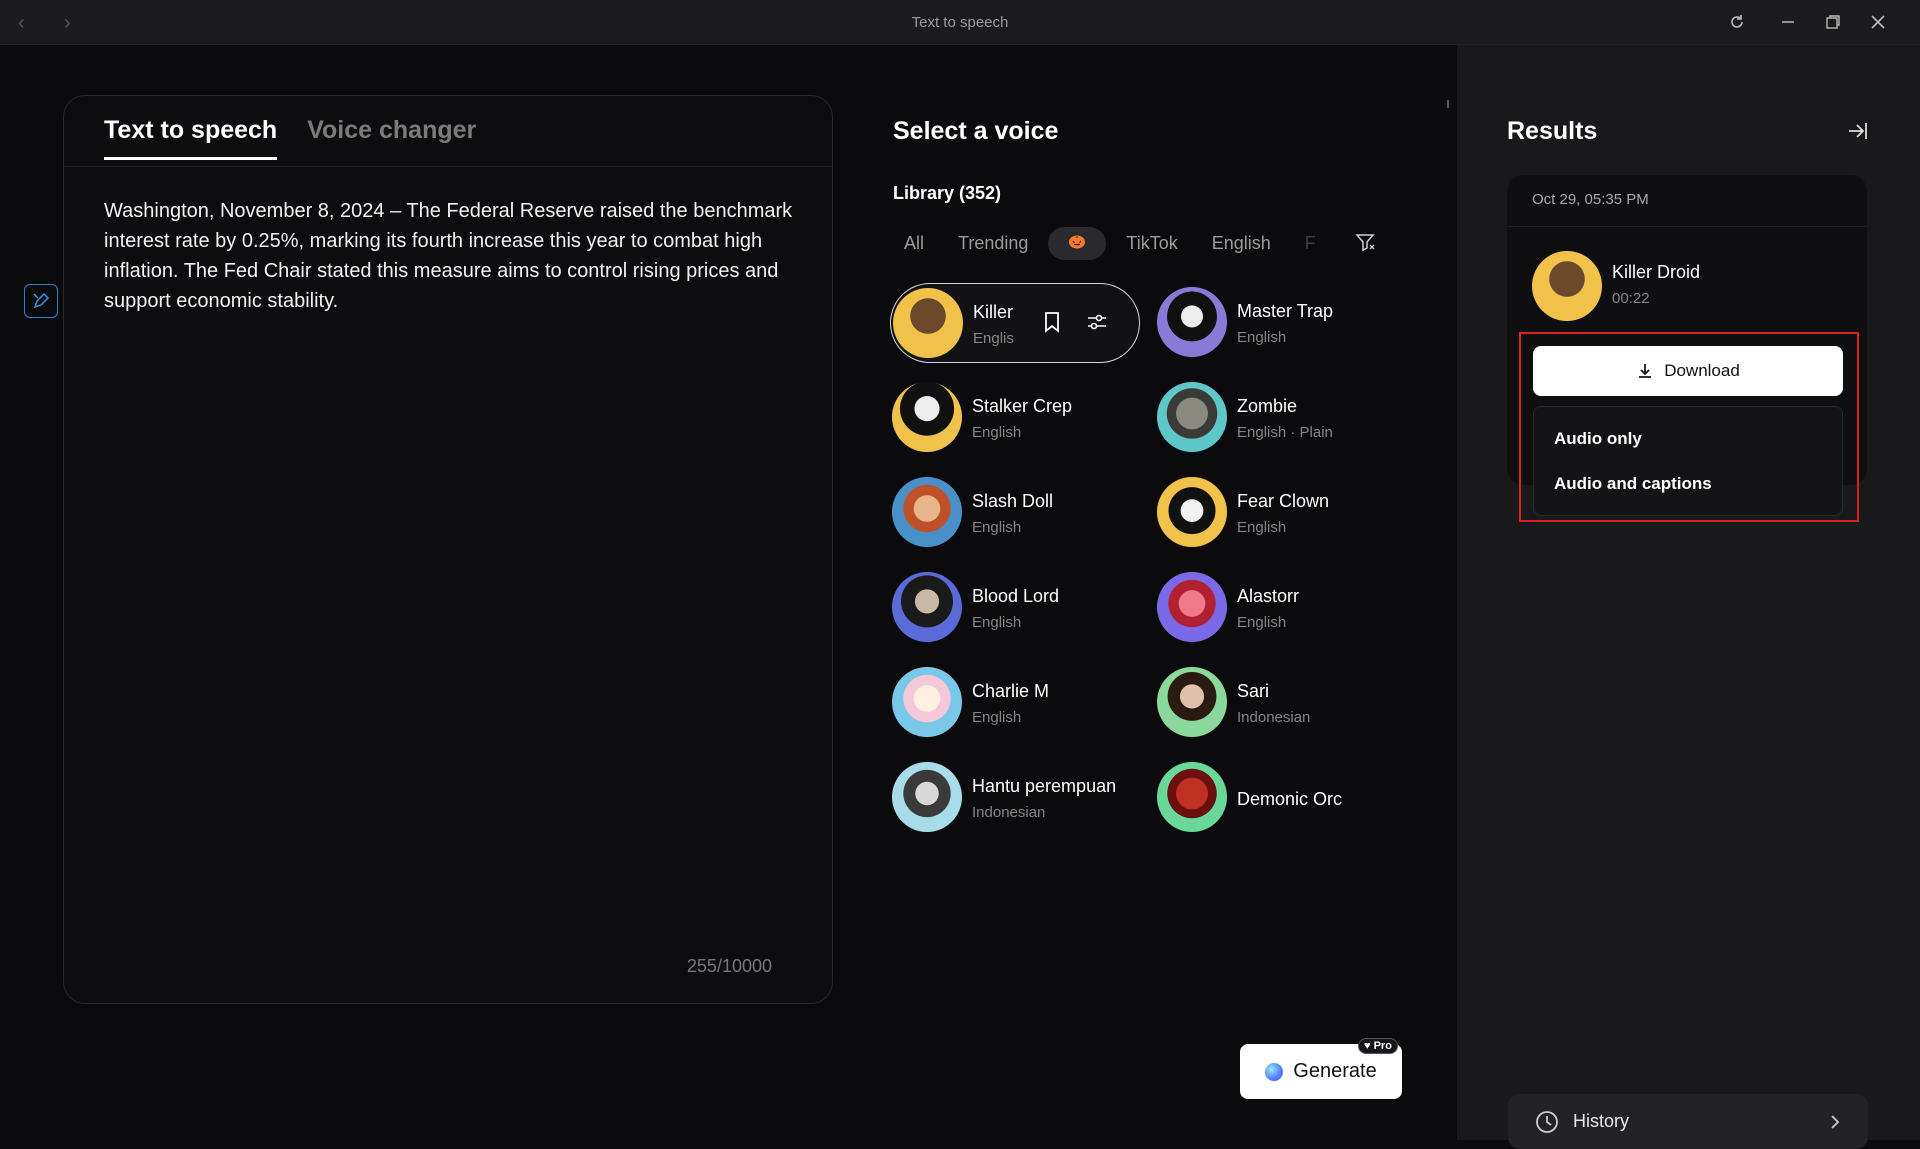  I want to click on voice-name: Slash Doll, so click(1013, 501).